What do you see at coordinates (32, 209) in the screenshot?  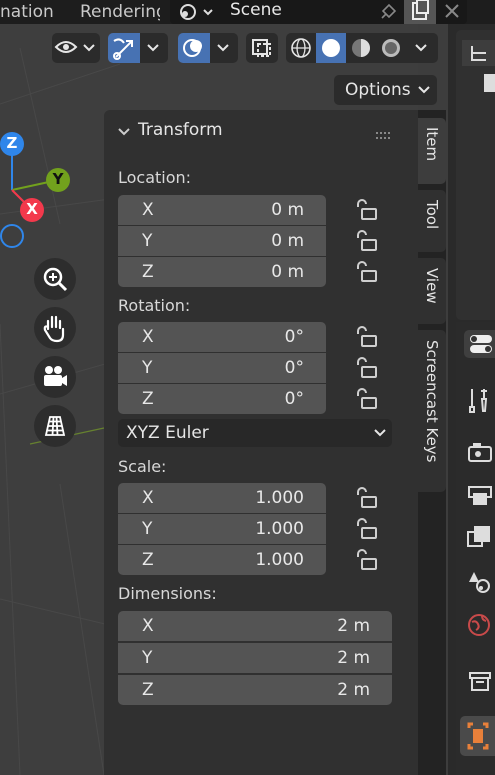 I see `gizmo-x-label: X` at bounding box center [32, 209].